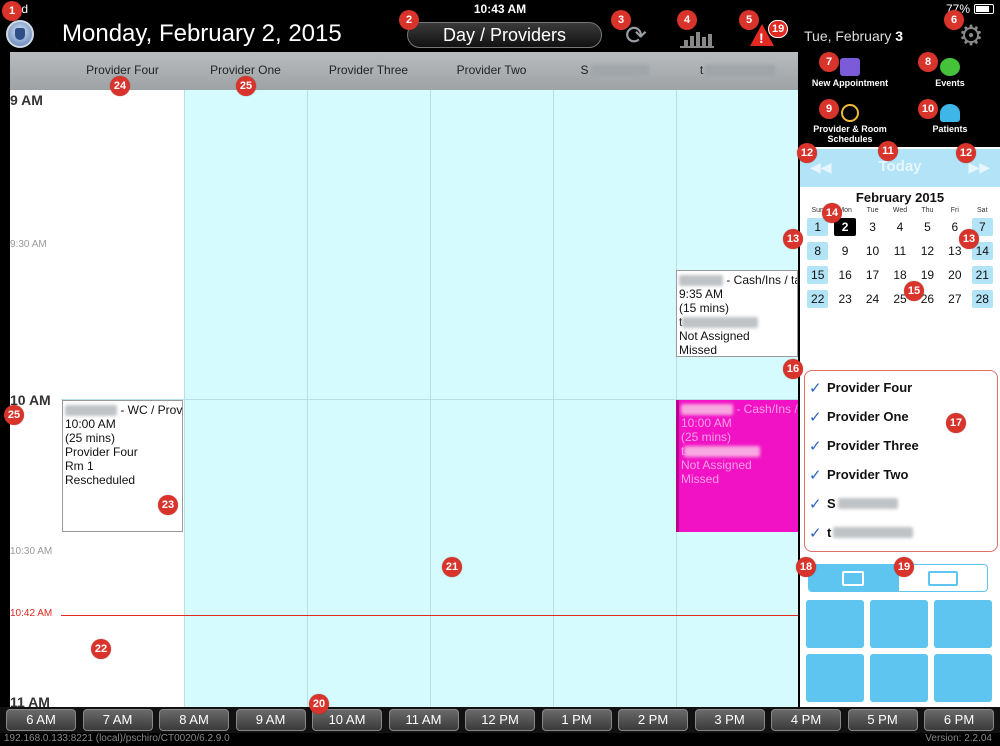  I want to click on schedules-button: Provider & Room Schedules, so click(850, 124).